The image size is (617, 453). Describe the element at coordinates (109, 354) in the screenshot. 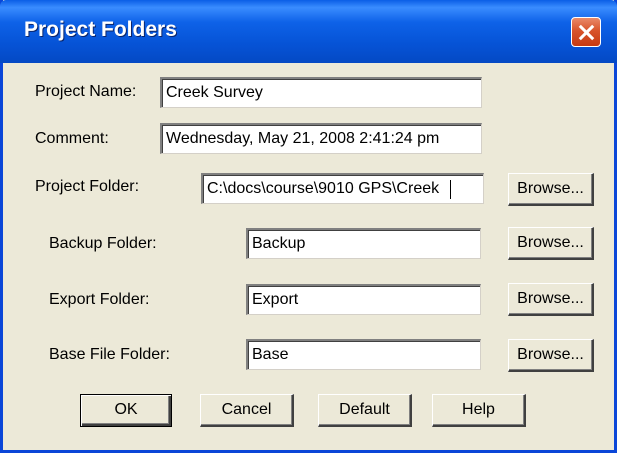

I see `base-file-folder-label: Base File Folder:` at that location.